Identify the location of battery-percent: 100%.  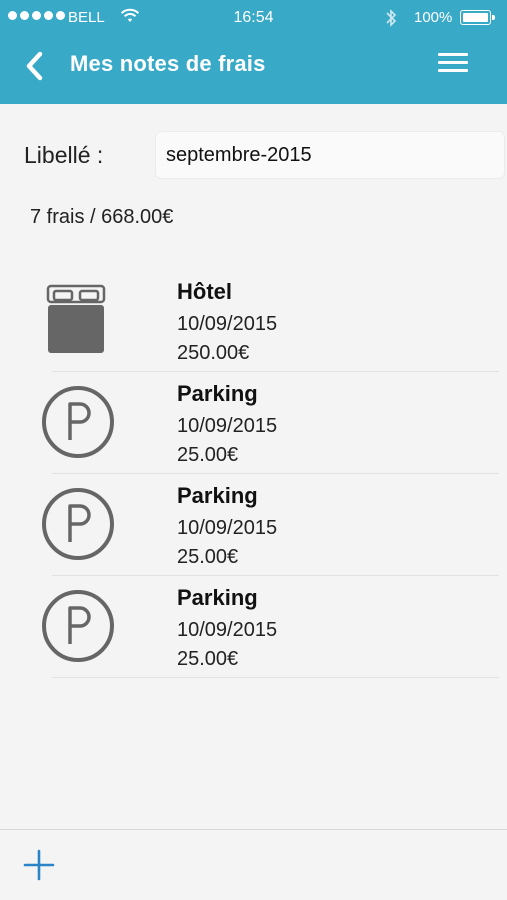
(433, 17).